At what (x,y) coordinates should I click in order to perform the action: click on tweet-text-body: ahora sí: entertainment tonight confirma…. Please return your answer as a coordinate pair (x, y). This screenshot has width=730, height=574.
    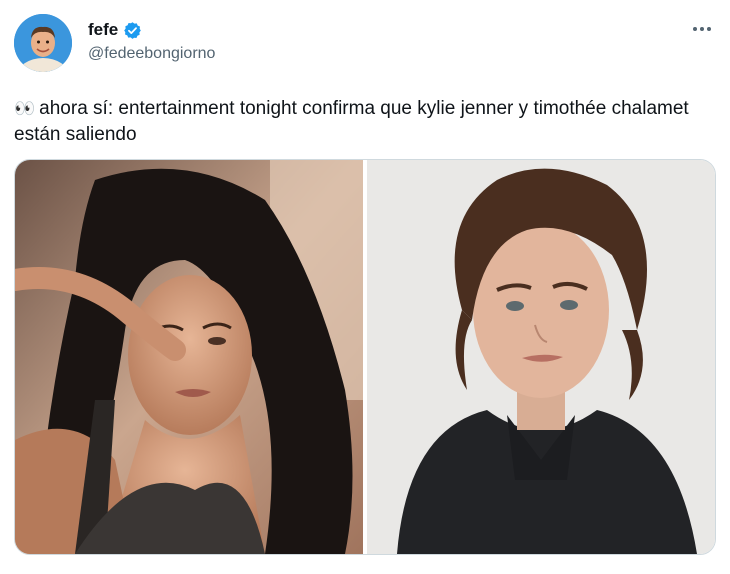
    Looking at the image, I should click on (351, 121).